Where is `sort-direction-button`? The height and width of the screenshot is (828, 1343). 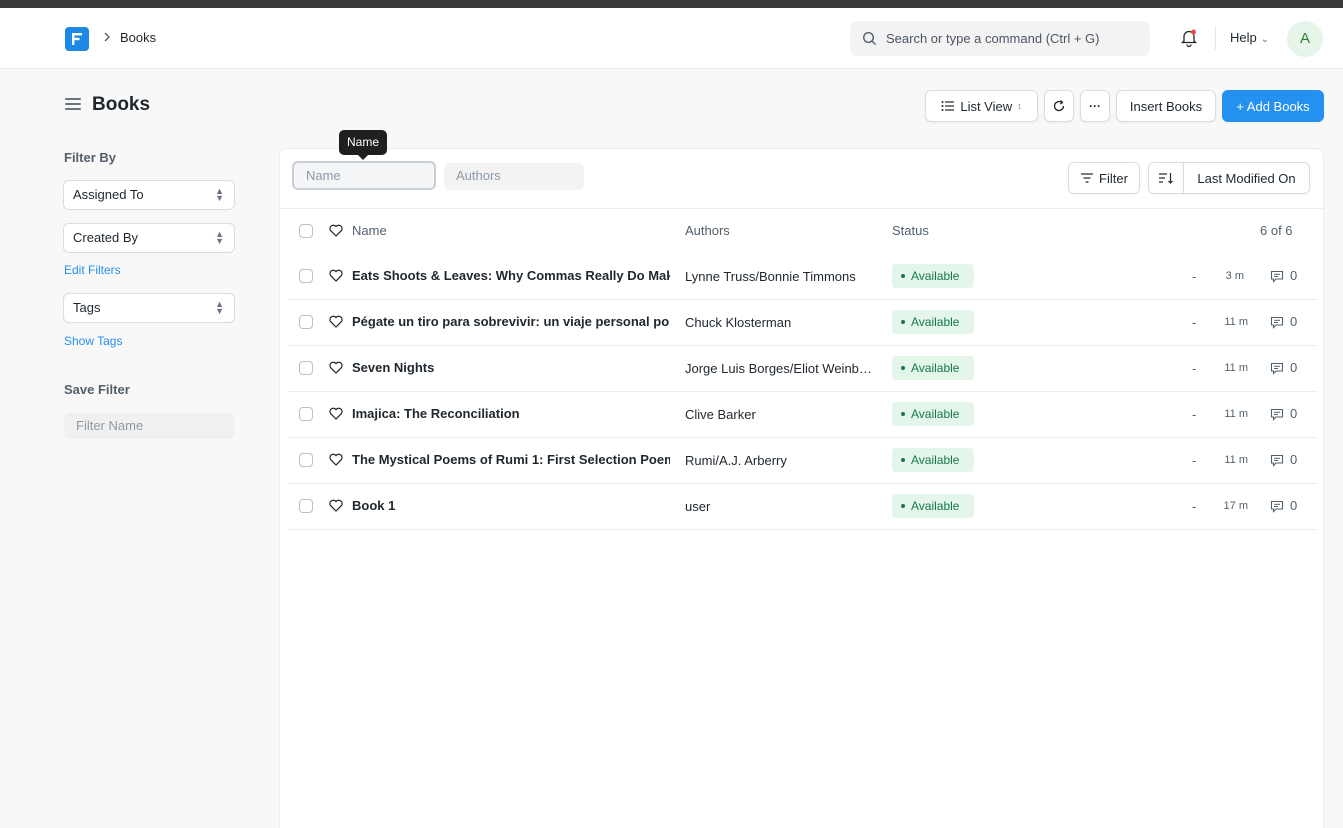 sort-direction-button is located at coordinates (1166, 178).